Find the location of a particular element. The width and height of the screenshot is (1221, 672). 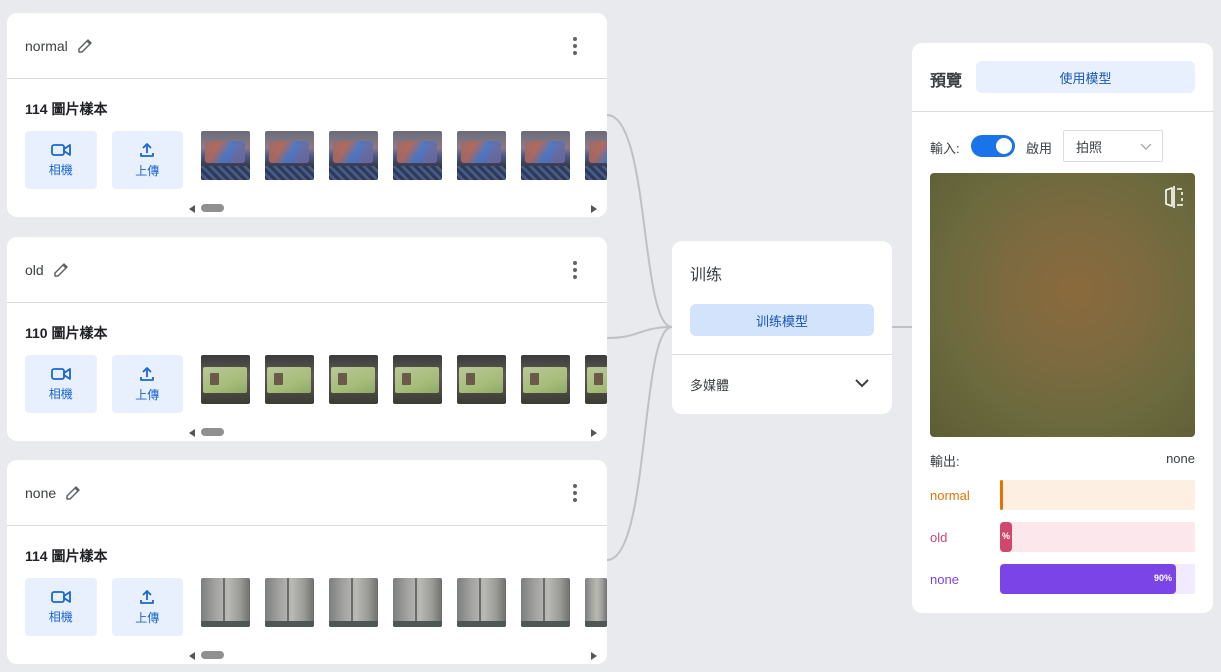

confidence-bar: 90% is located at coordinates (1088, 579).